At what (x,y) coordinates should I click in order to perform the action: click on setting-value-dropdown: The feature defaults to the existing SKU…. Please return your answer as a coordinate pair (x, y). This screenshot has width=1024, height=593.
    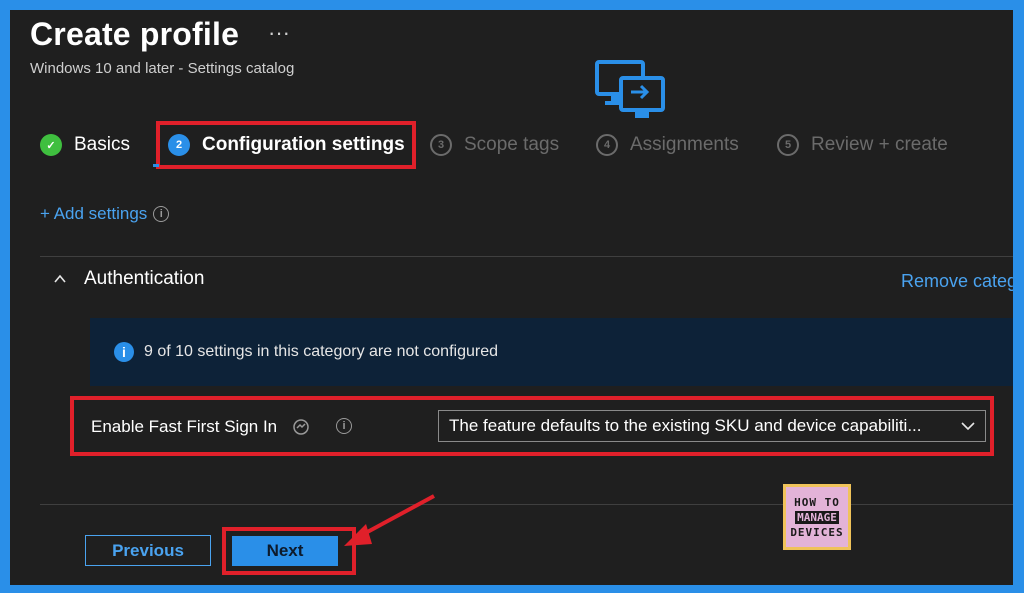
    Looking at the image, I should click on (712, 426).